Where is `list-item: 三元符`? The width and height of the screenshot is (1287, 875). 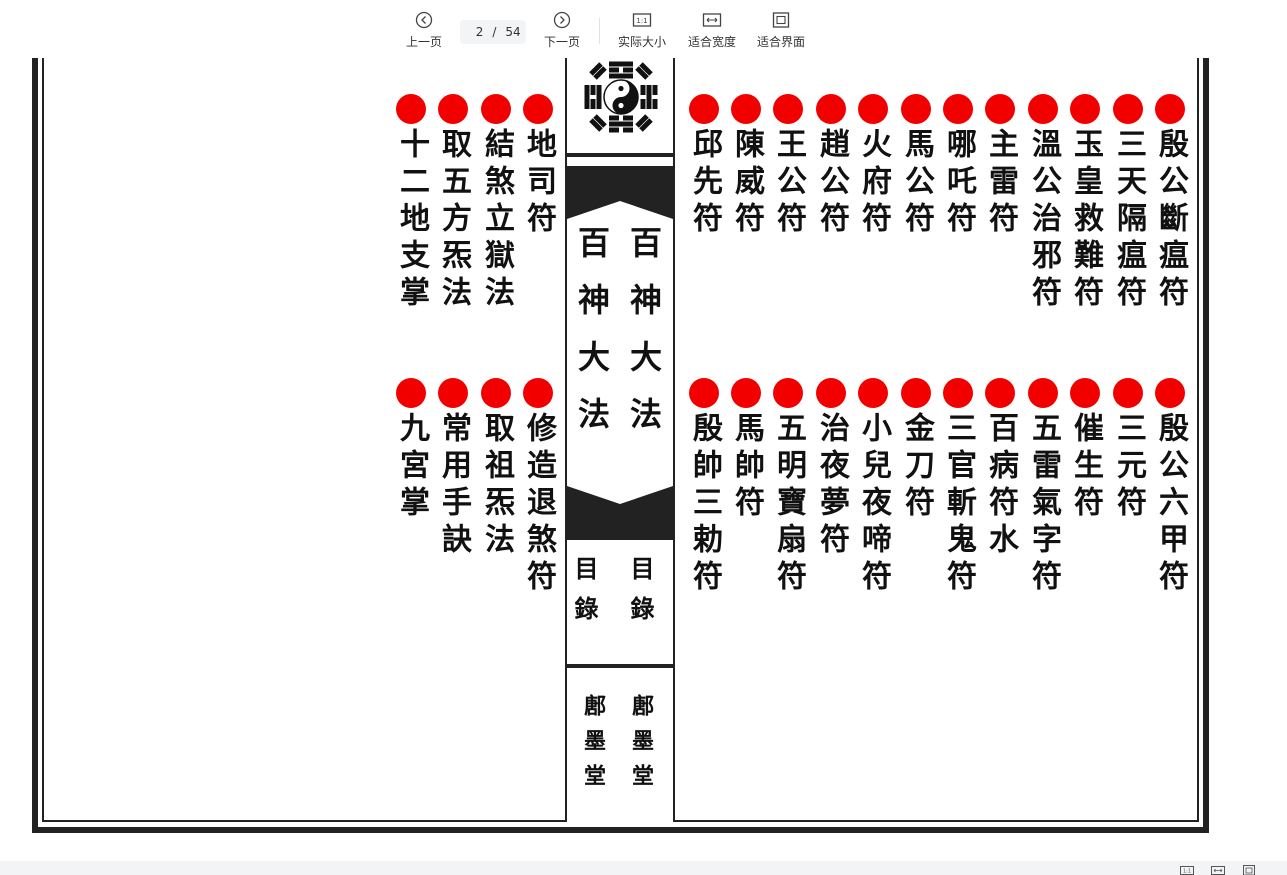 list-item: 三元符 is located at coordinates (1128, 450).